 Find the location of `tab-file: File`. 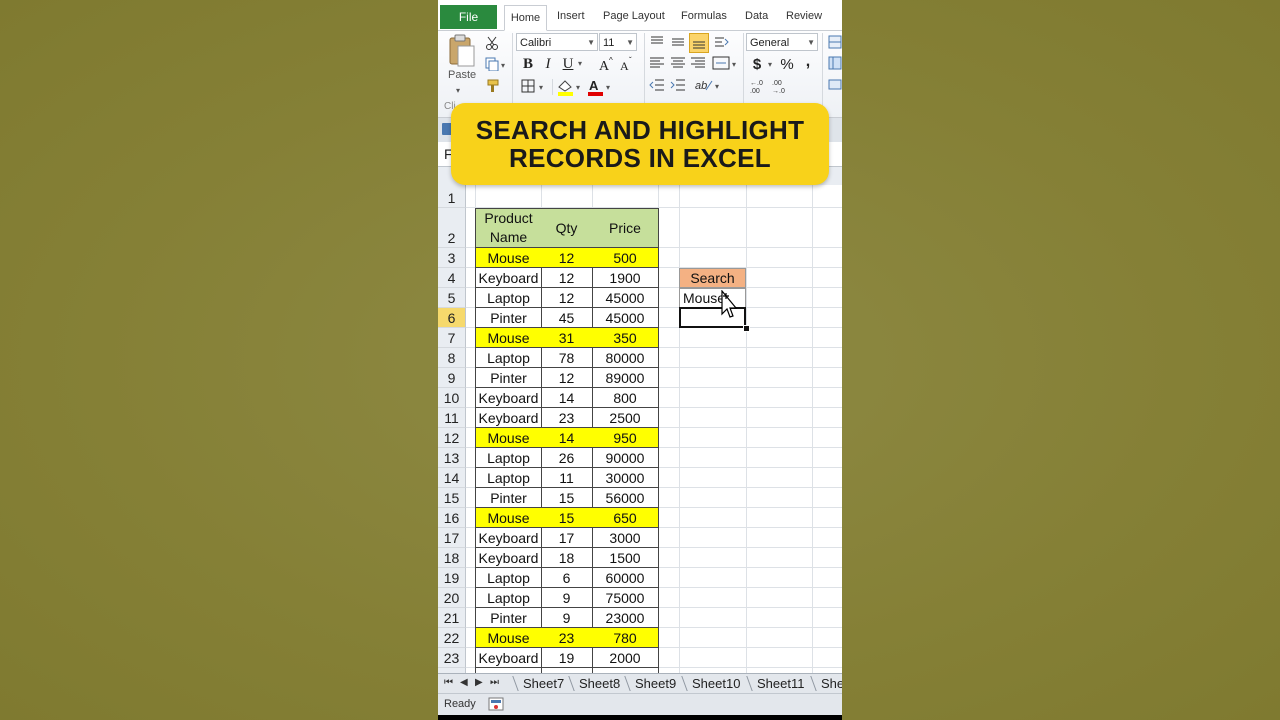

tab-file: File is located at coordinates (468, 17).